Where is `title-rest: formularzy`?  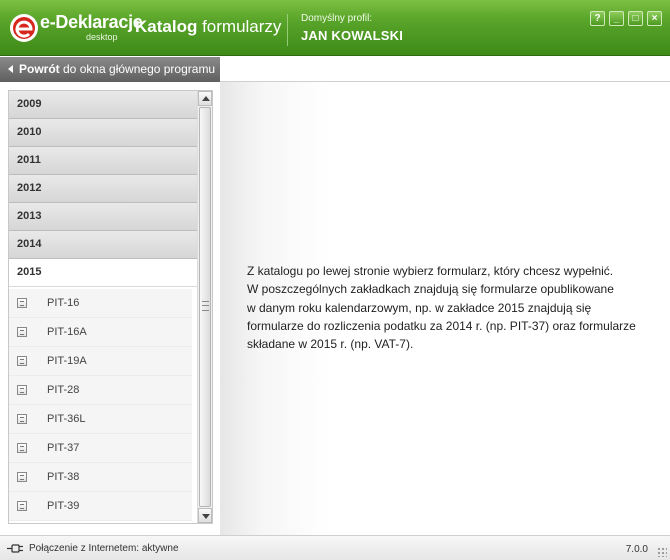 title-rest: formularzy is located at coordinates (239, 26).